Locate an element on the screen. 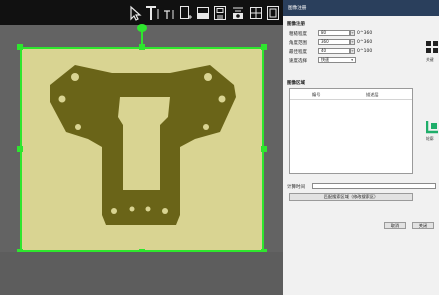  dialog-title: 图像注册 is located at coordinates (297, 8).